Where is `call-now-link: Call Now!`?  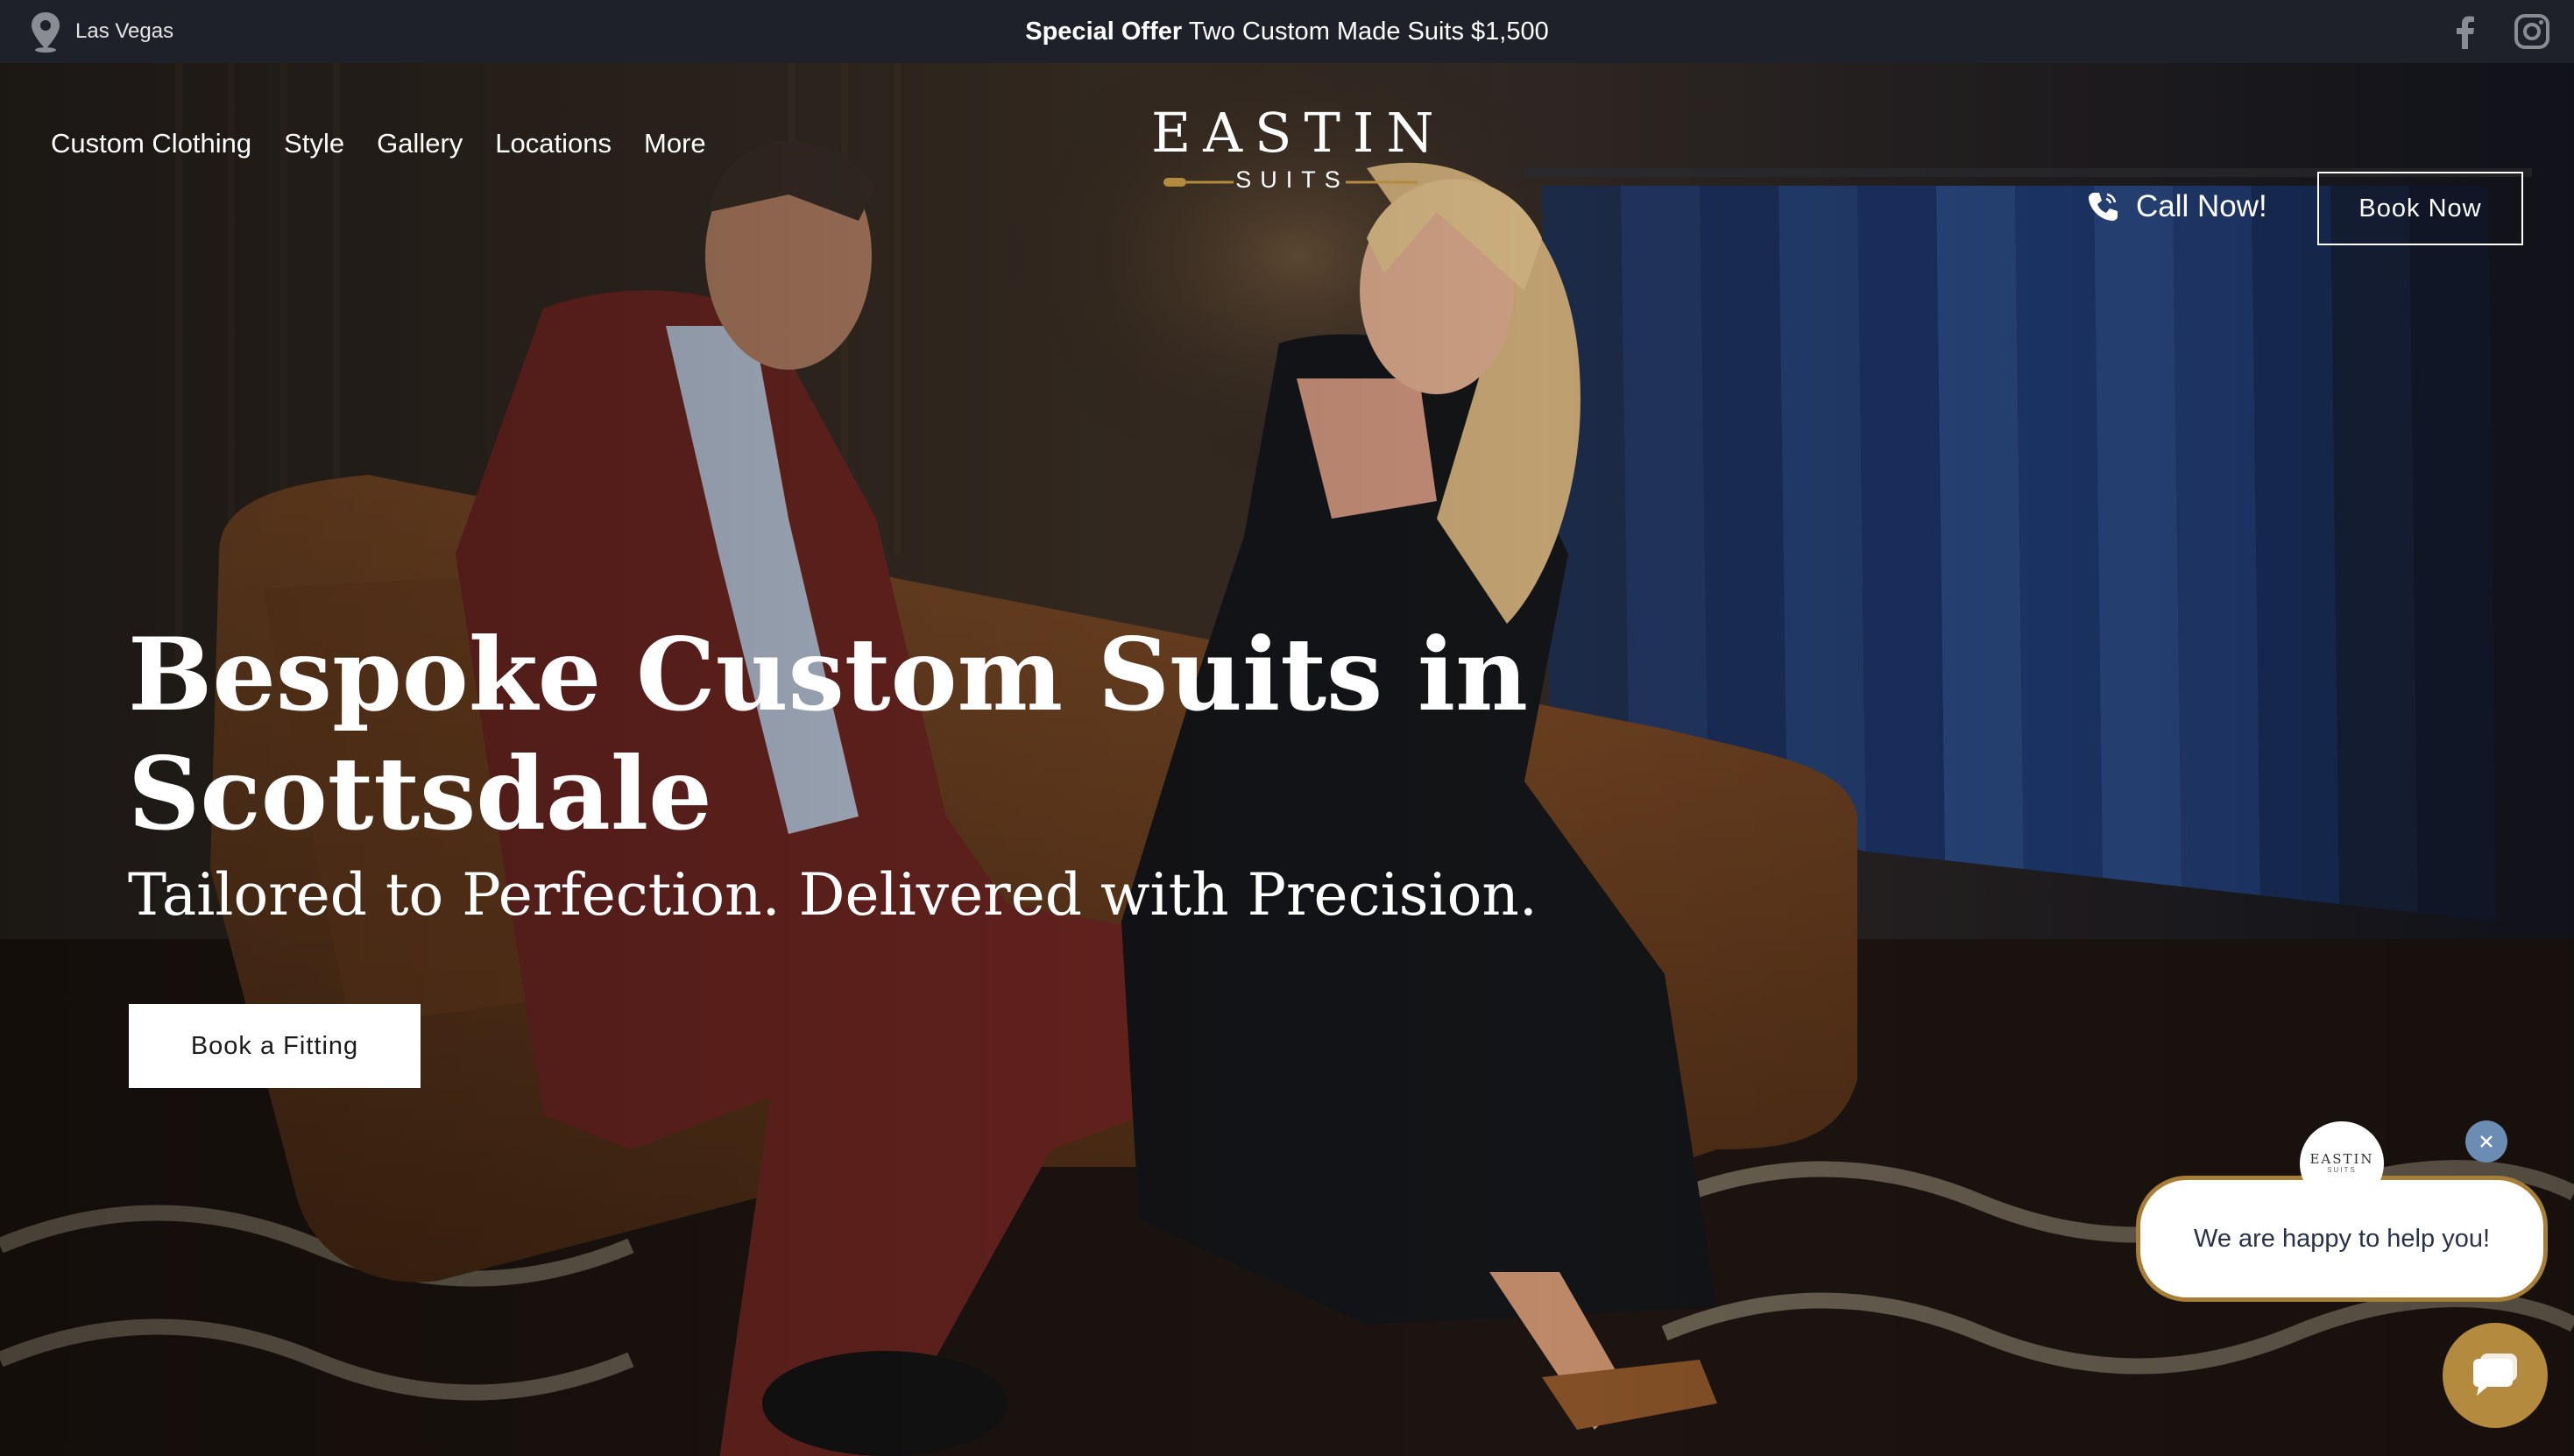 call-now-link: Call Now! is located at coordinates (2175, 206).